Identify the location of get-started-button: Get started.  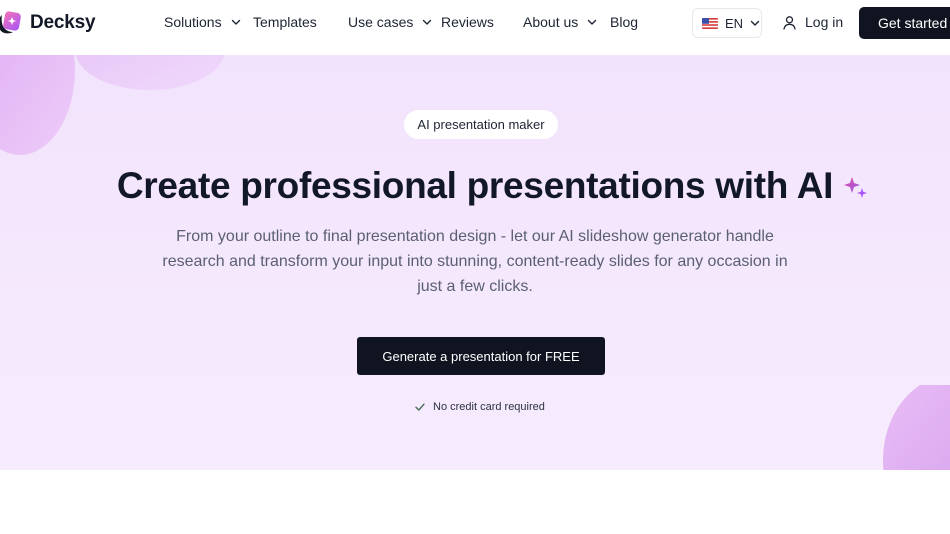
(904, 23).